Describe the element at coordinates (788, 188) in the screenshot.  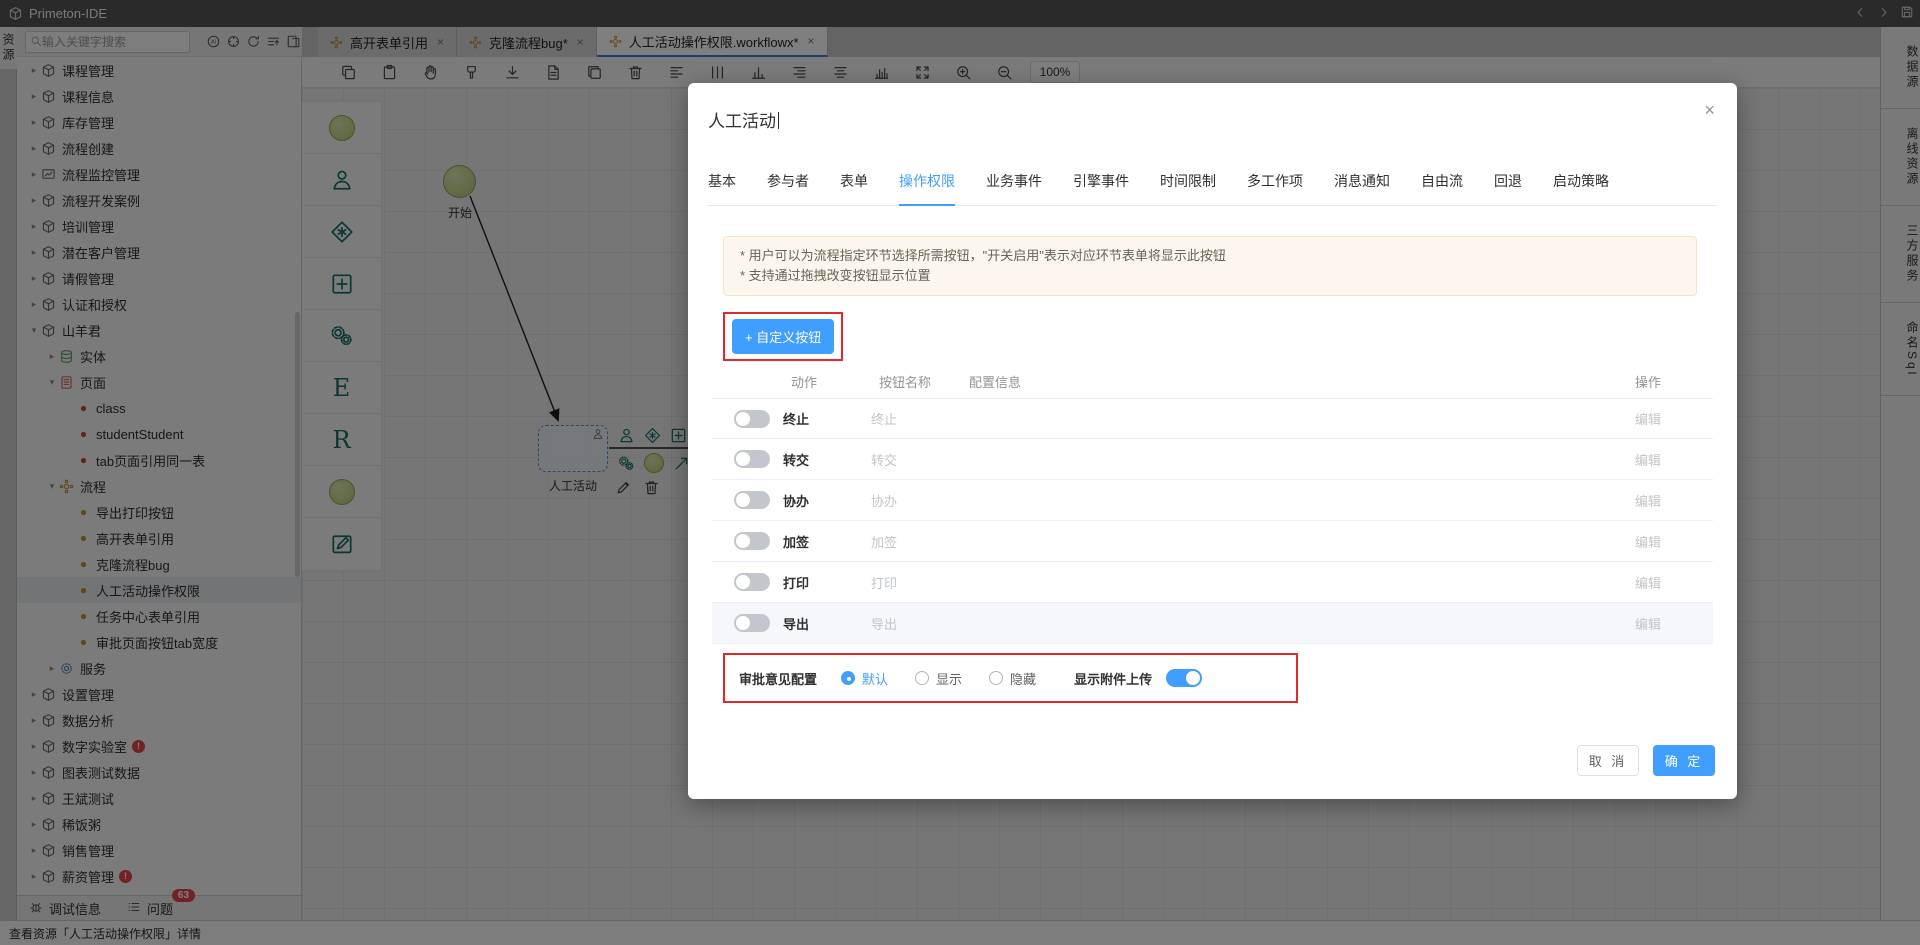
I see `dialog-tab-参与者: 参与者` at that location.